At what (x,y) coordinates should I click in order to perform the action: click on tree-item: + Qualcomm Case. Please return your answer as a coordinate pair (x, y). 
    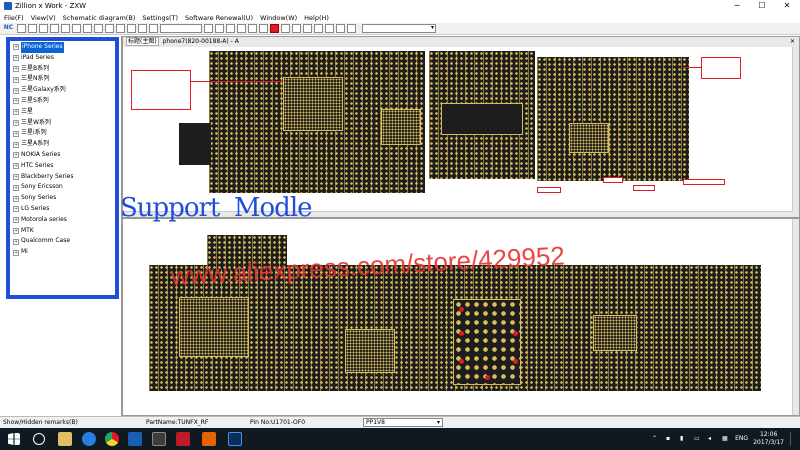
    Looking at the image, I should click on (43, 241).